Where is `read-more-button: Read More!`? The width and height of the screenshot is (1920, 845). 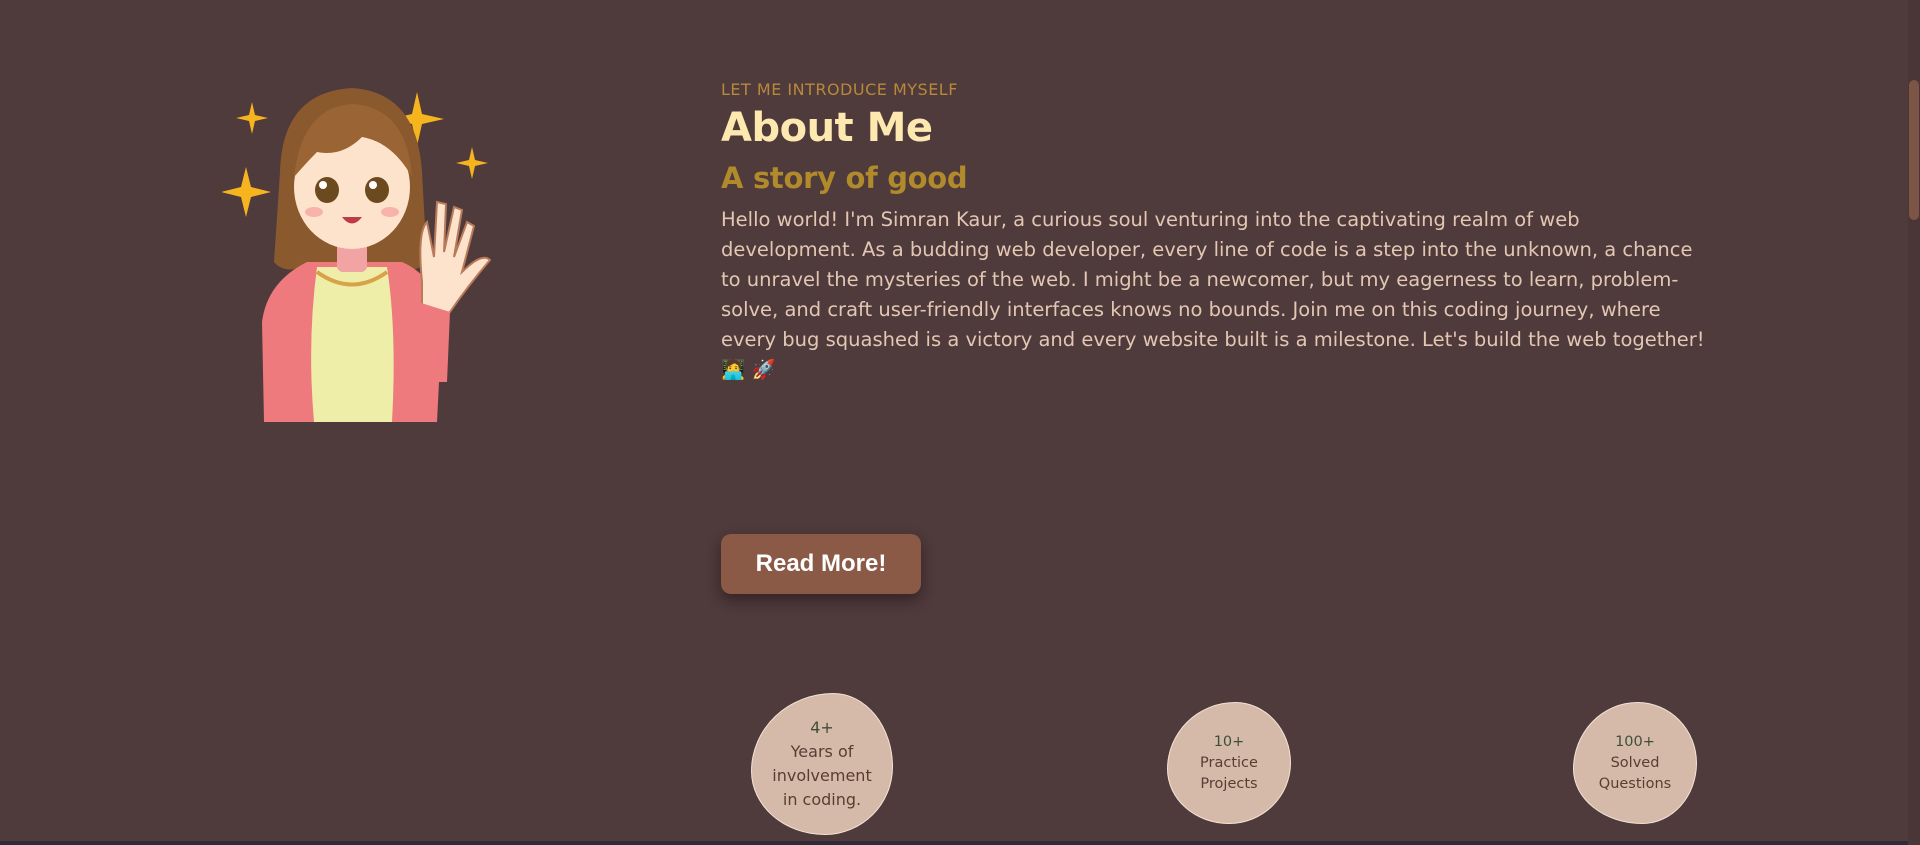
read-more-button: Read More! is located at coordinates (821, 564).